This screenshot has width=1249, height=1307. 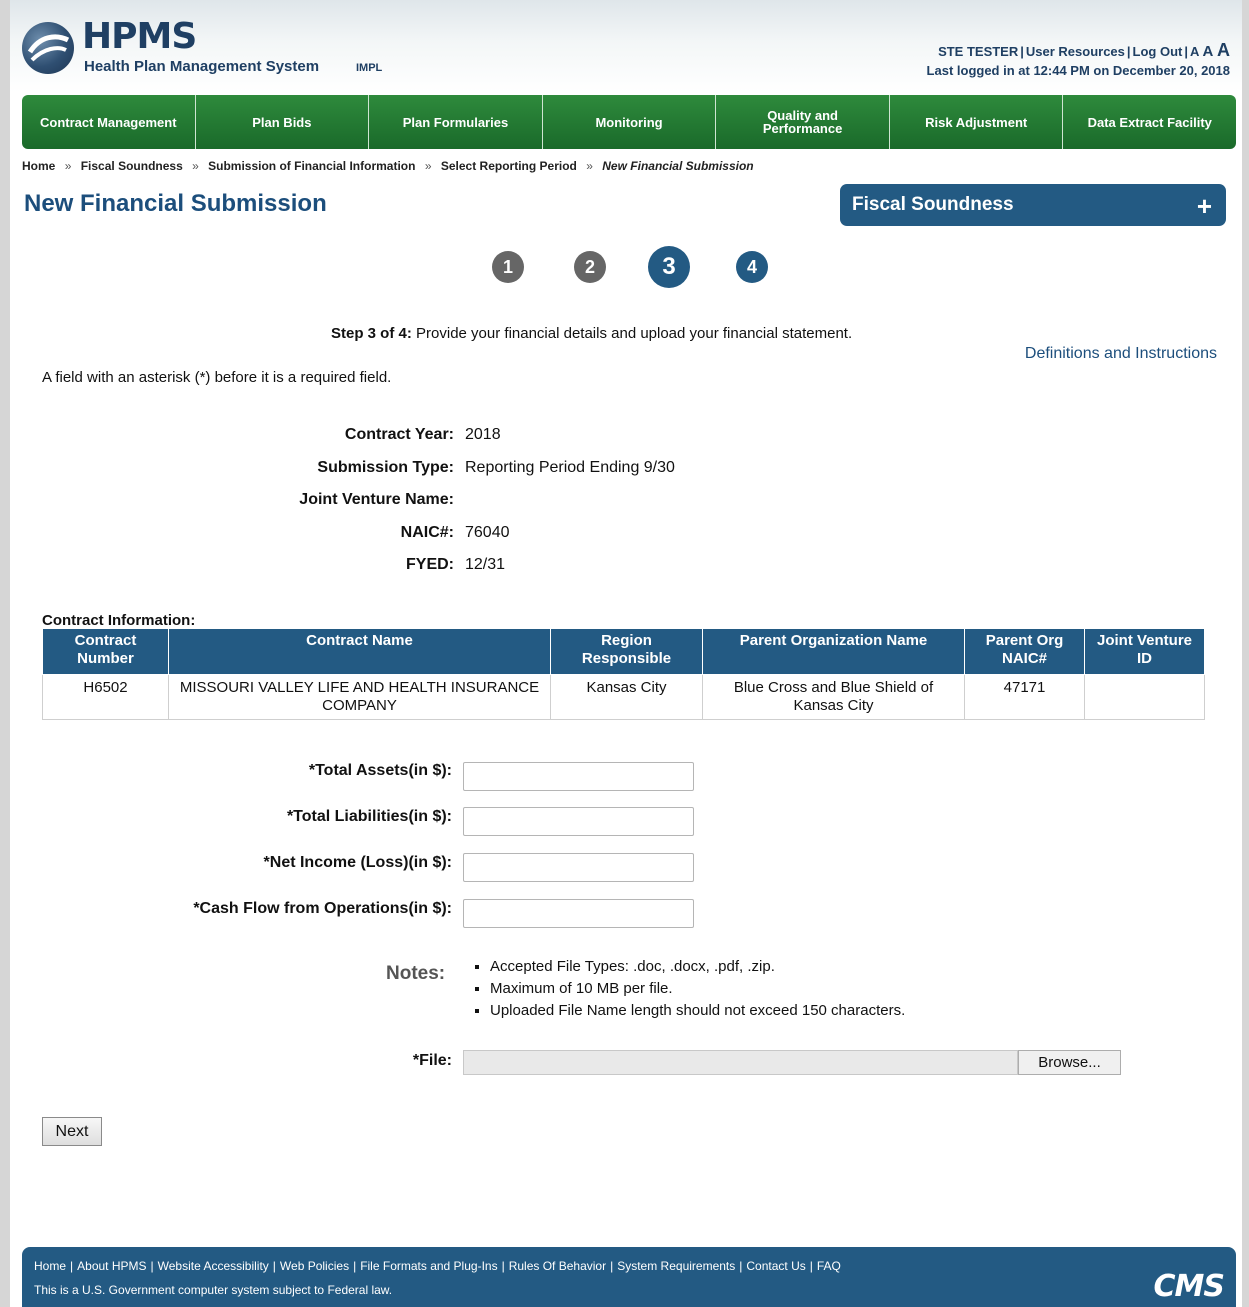 What do you see at coordinates (752, 267) in the screenshot?
I see `step-4-indicator: 4` at bounding box center [752, 267].